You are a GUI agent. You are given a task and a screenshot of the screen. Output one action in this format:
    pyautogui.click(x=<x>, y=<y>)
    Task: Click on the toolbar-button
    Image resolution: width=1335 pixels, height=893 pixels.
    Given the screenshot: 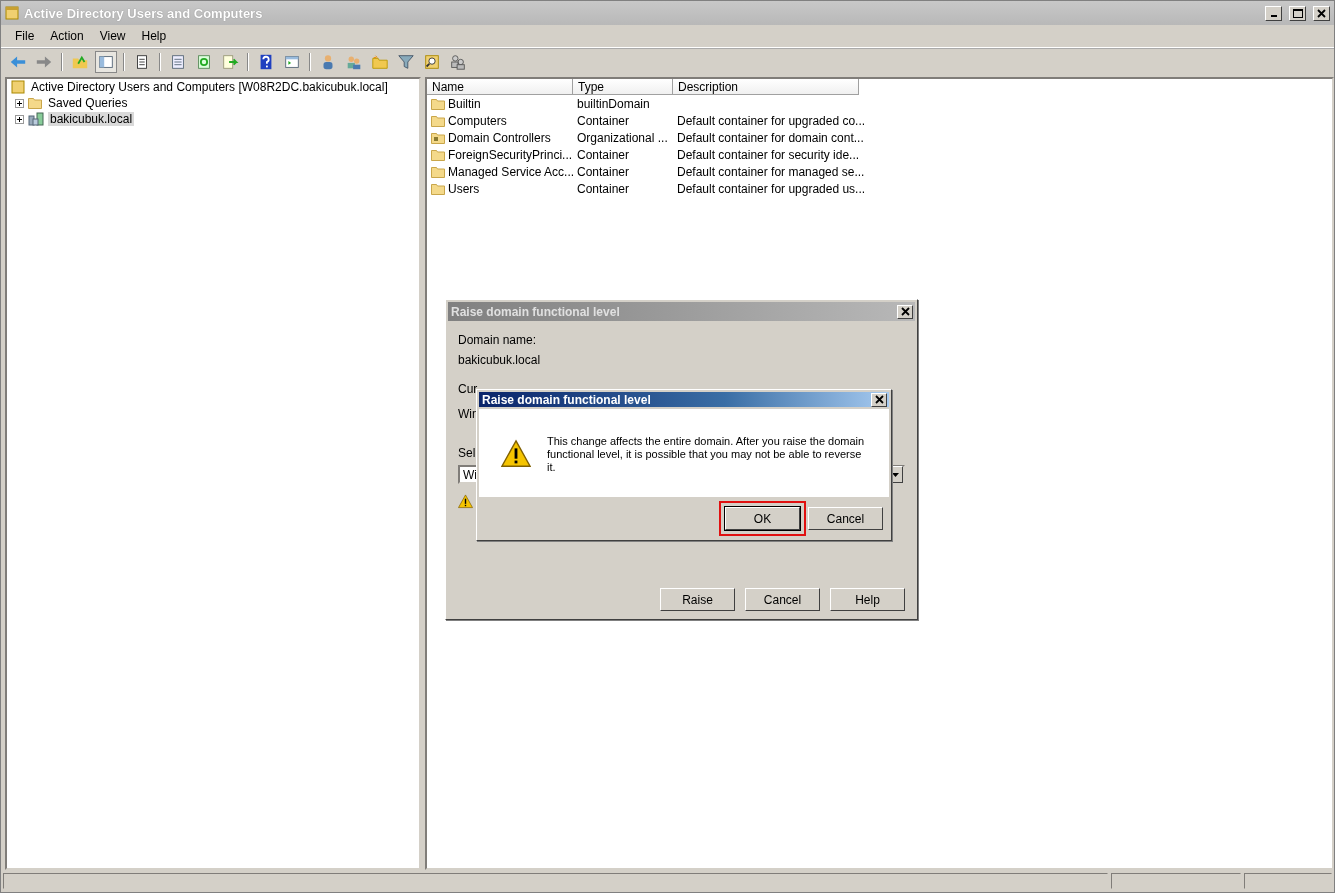 What is the action you would take?
    pyautogui.click(x=106, y=62)
    